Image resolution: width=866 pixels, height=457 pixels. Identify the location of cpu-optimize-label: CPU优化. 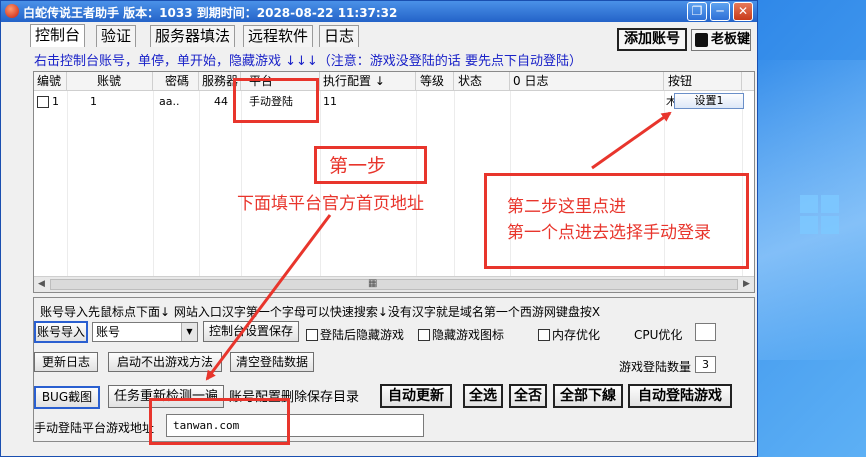
(658, 335).